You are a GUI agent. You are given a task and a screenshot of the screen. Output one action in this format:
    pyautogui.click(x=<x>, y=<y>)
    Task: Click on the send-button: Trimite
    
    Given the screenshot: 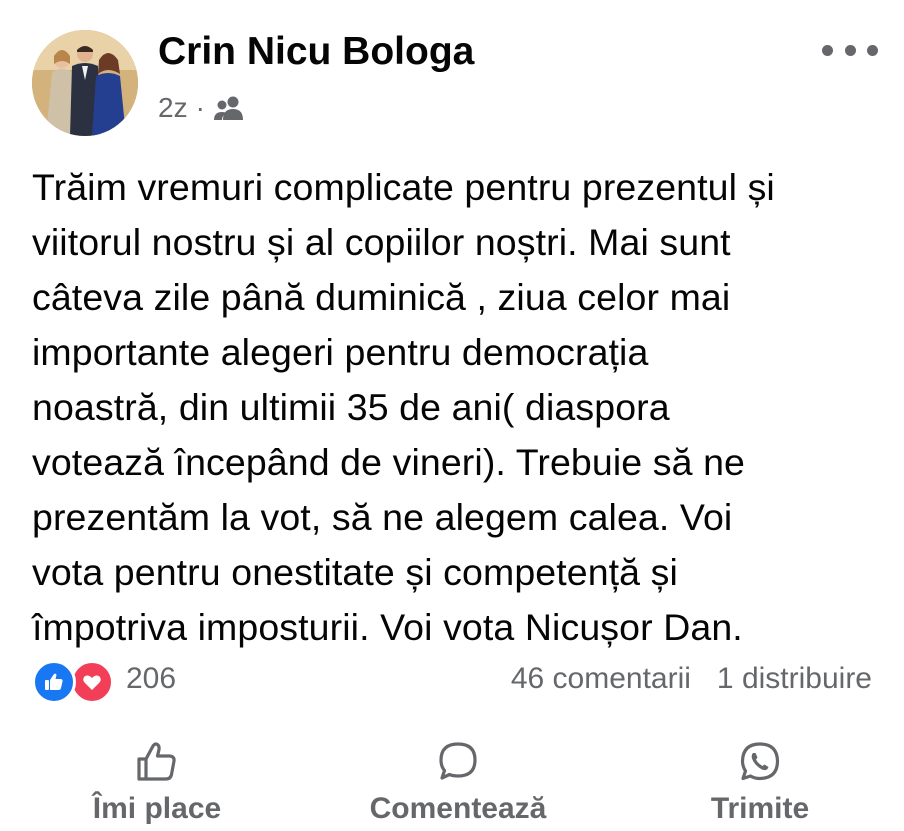 What is the action you would take?
    pyautogui.click(x=760, y=780)
    